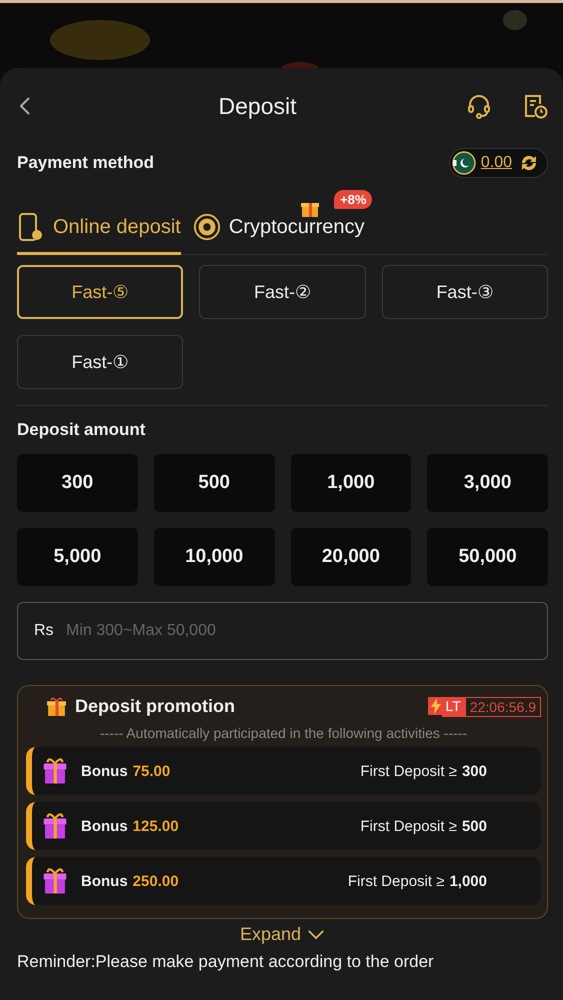  Describe the element at coordinates (206, 227) in the screenshot. I see `coin-icon` at that location.